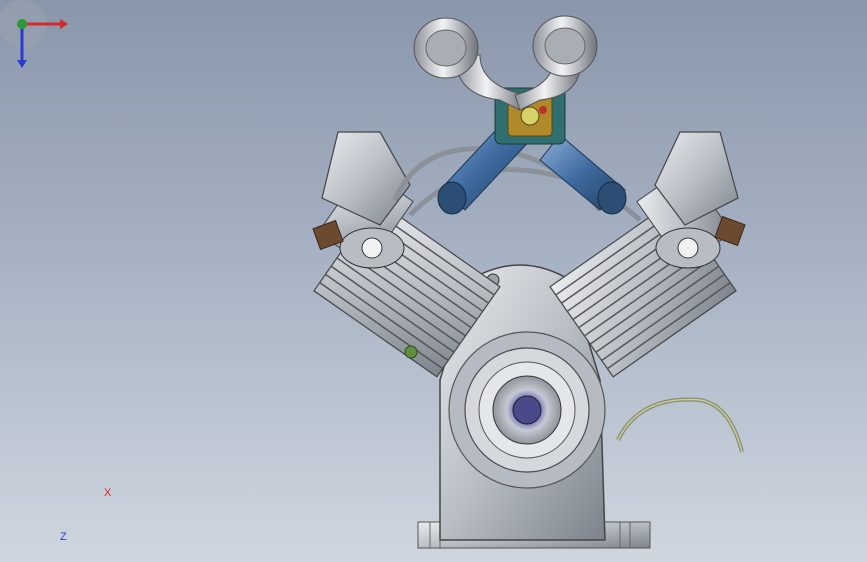 Image resolution: width=867 pixels, height=562 pixels. I want to click on ignition-wire, so click(680, 425).